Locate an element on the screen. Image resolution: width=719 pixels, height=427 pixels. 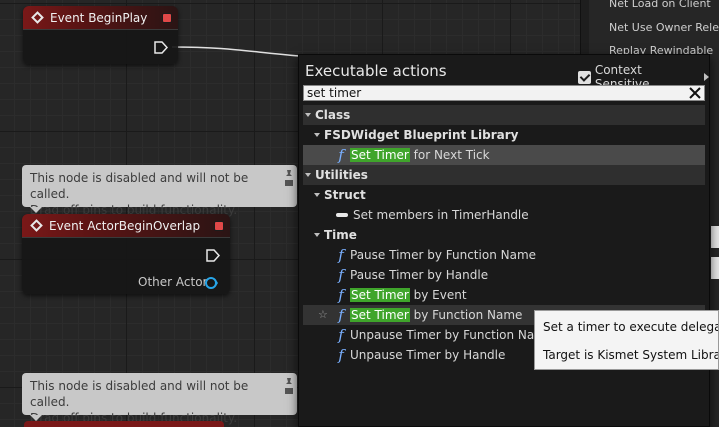
action-label: Pause Timer by Function Name is located at coordinates (443, 255).